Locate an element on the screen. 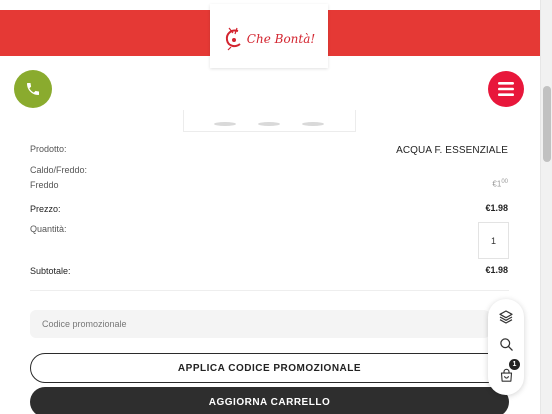 The width and height of the screenshot is (552, 414). subtotal-label: Subtotale: is located at coordinates (50, 271).